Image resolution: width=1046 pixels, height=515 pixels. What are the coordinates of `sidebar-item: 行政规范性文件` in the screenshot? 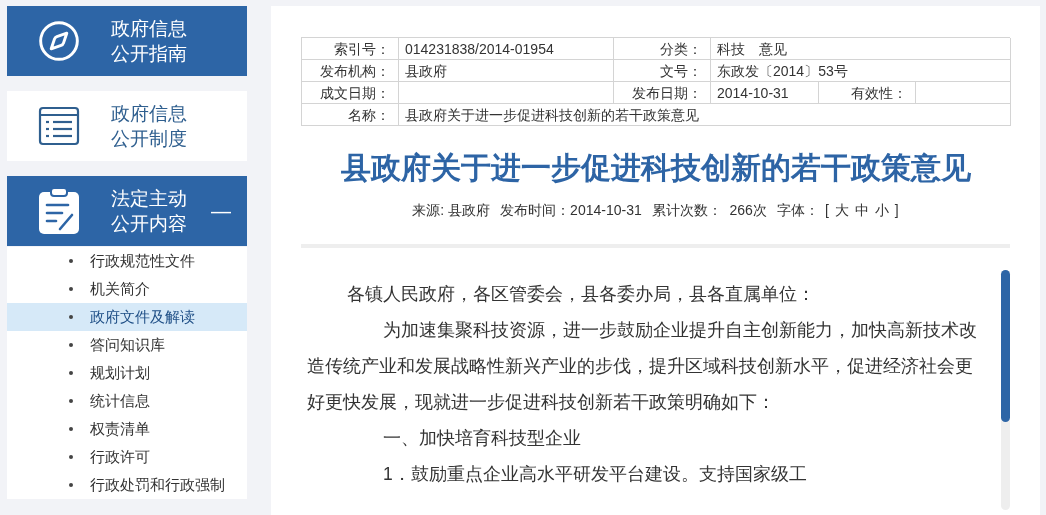 It's located at (127, 261).